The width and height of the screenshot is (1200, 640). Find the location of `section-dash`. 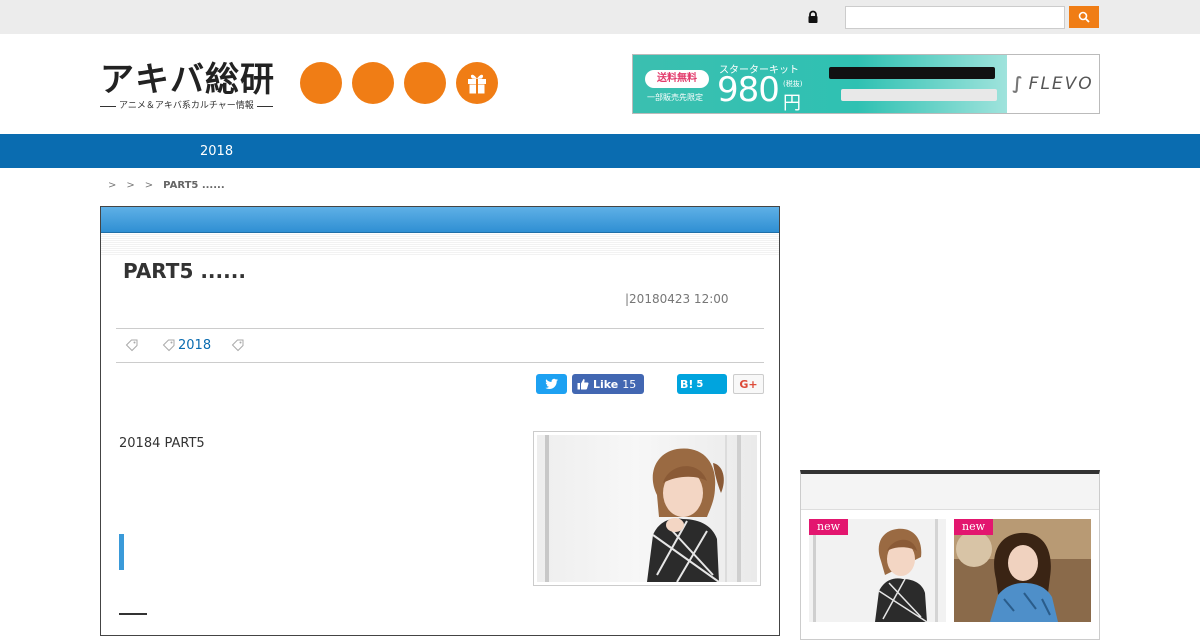

section-dash is located at coordinates (133, 614).